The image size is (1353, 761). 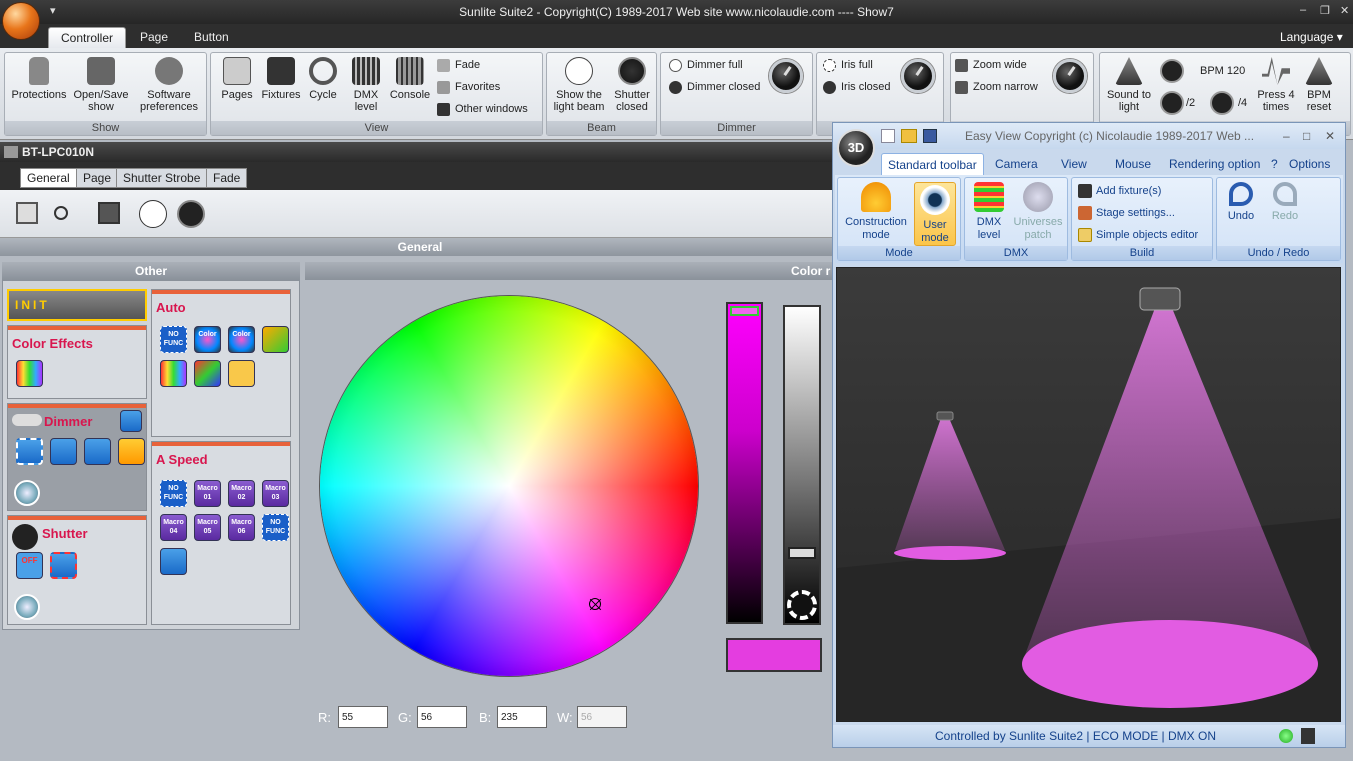 I want to click on macro-05-button: Macro 05, so click(x=207, y=527).